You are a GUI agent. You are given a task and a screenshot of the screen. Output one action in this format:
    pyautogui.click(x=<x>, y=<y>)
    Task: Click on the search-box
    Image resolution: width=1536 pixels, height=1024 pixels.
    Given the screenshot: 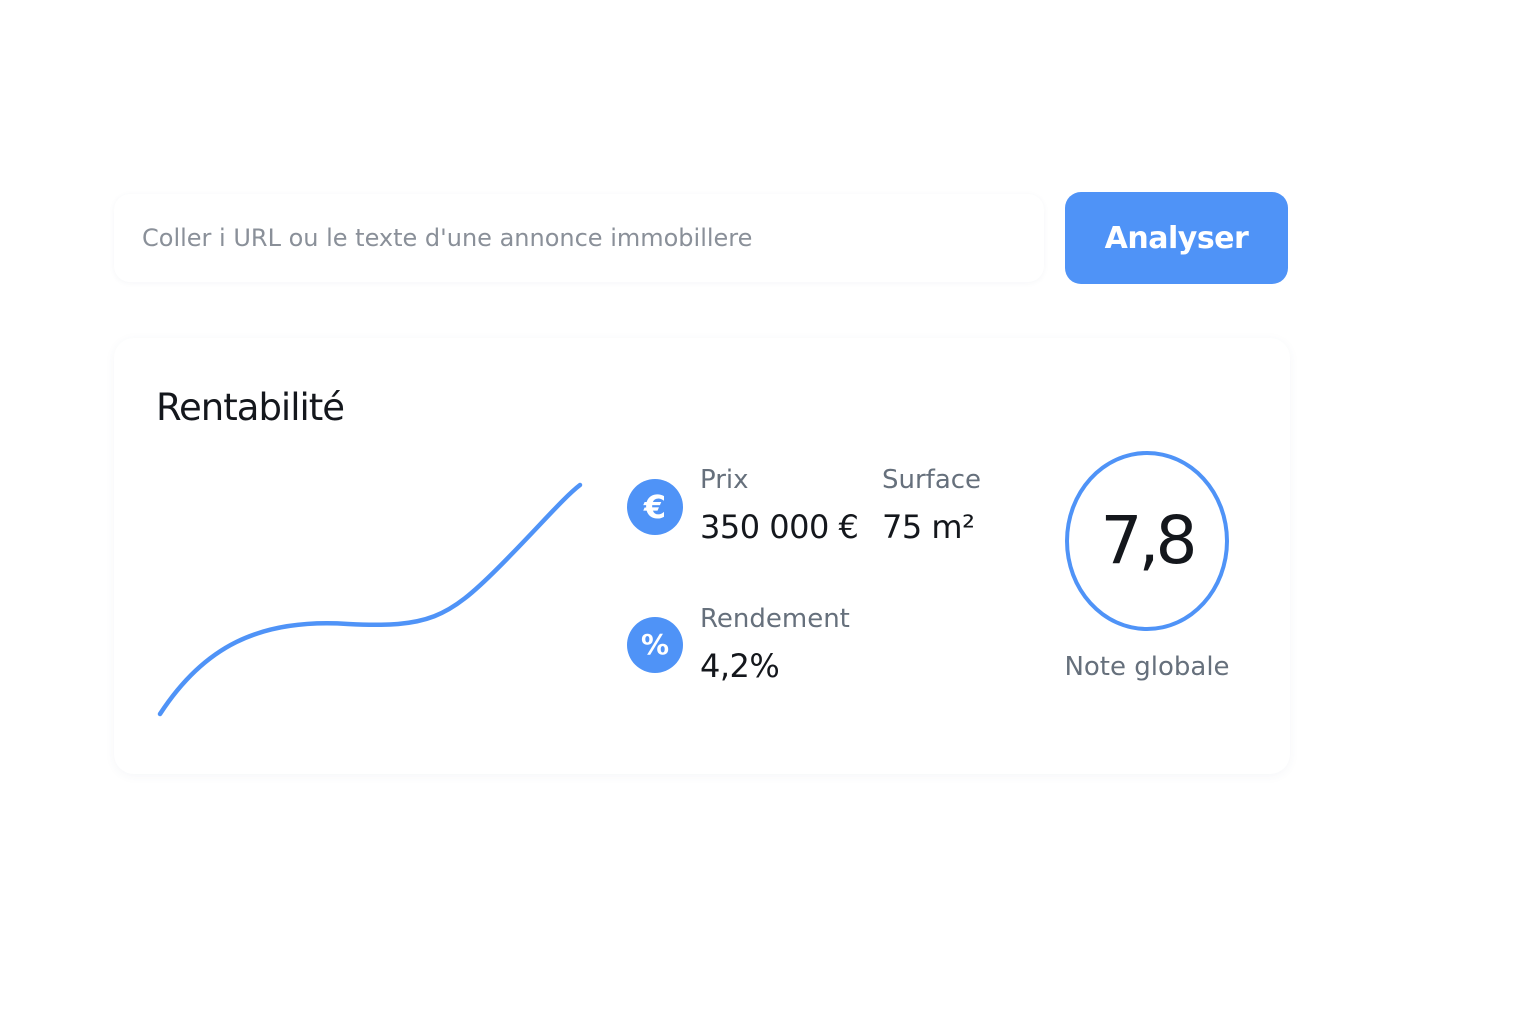 What is the action you would take?
    pyautogui.click(x=579, y=238)
    